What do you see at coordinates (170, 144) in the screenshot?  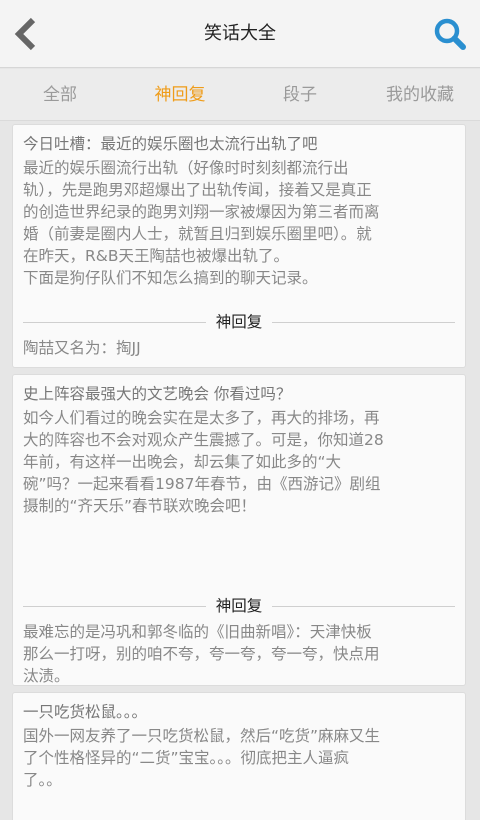 I see `post-title: 今日吐槽：最近的娱乐圈也太流行出轨了吧` at bounding box center [170, 144].